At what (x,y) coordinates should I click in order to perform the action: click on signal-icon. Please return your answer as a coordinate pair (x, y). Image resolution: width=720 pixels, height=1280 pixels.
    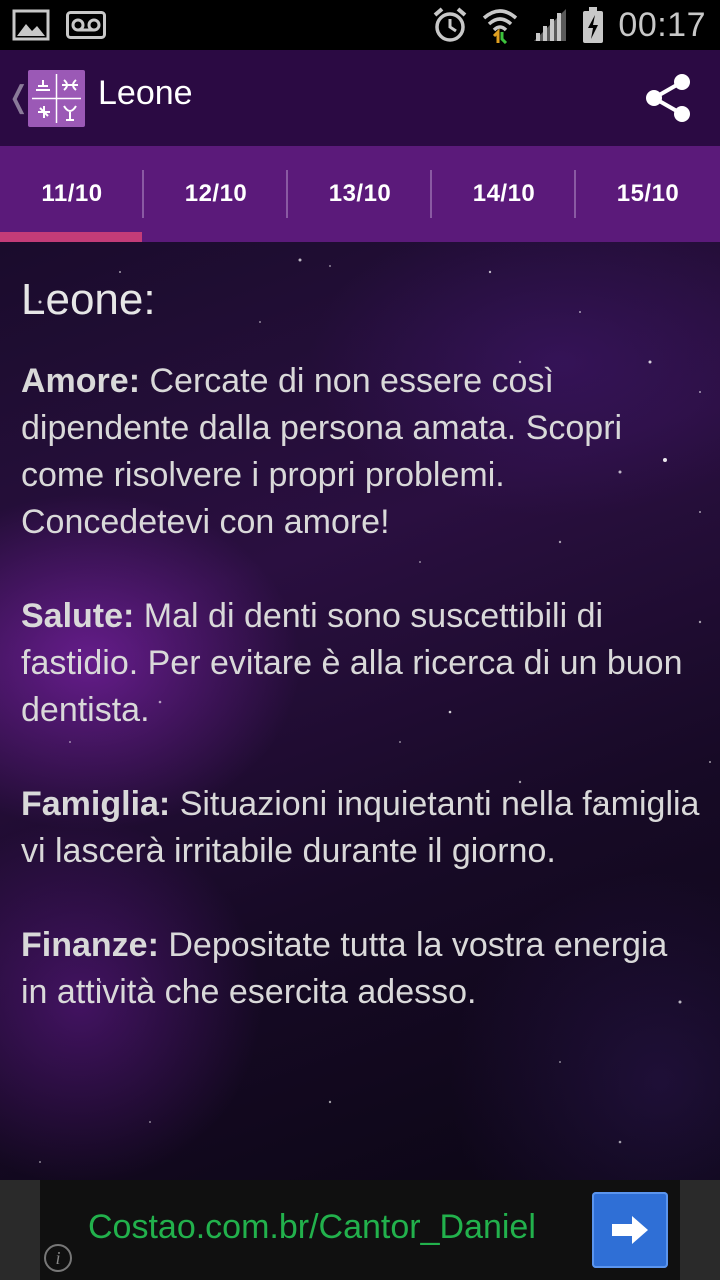
    Looking at the image, I should click on (550, 25).